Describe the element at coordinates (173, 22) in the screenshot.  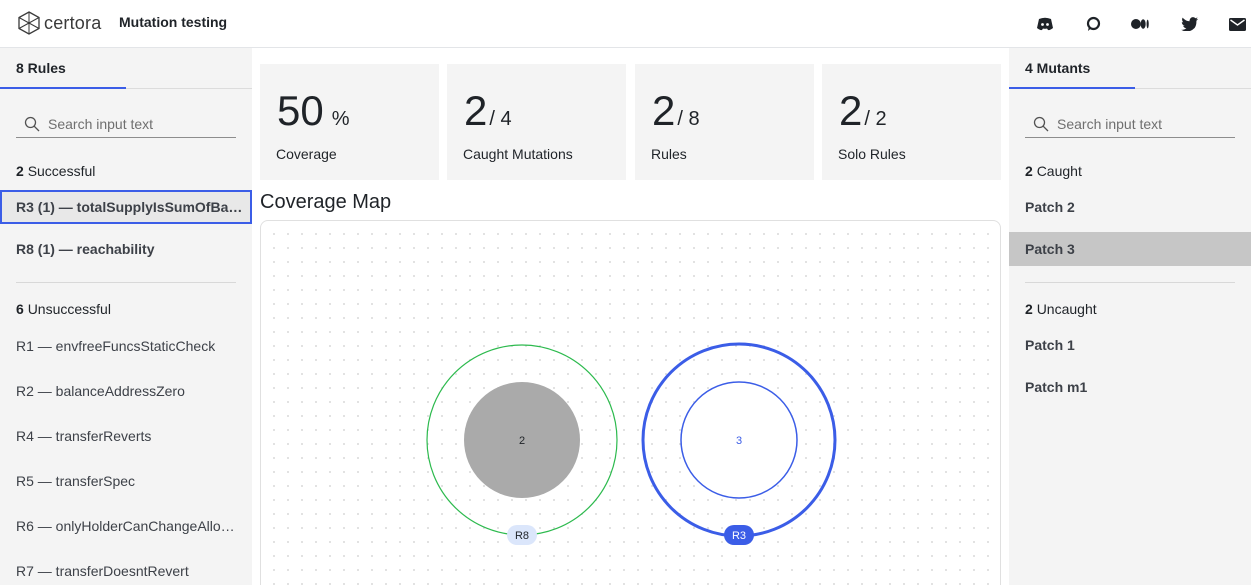
I see `page-title: Mutation testing` at that location.